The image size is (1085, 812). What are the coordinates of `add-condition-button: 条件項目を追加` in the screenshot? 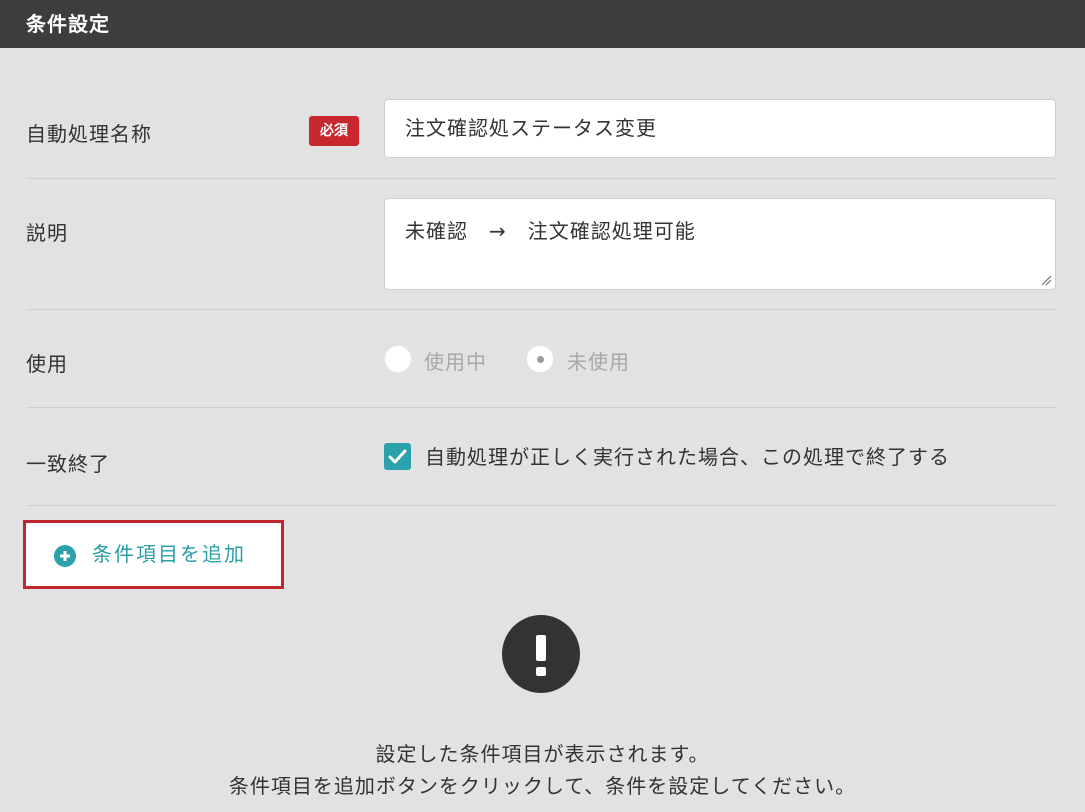 It's located at (153, 554).